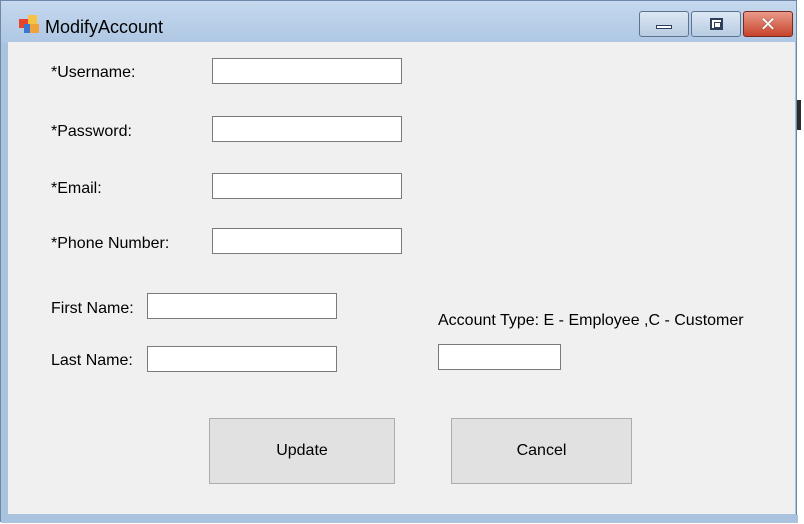 The height and width of the screenshot is (524, 804). Describe the element at coordinates (93, 72) in the screenshot. I see `username-label: *Username:` at that location.